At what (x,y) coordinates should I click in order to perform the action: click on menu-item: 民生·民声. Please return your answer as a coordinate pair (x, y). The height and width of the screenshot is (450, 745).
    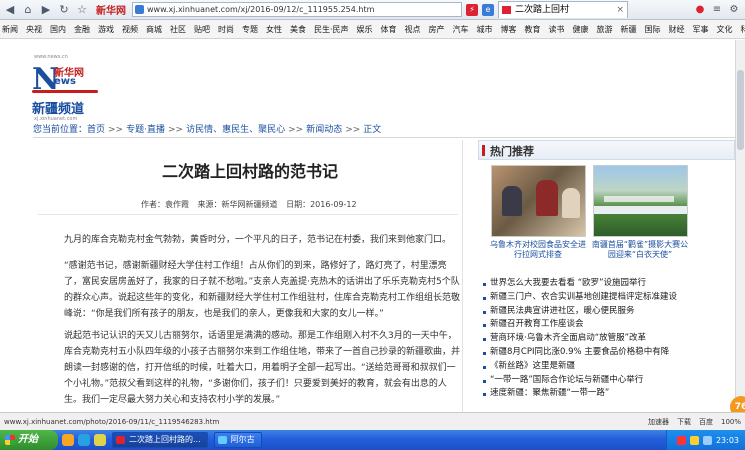
    Looking at the image, I should click on (331, 29).